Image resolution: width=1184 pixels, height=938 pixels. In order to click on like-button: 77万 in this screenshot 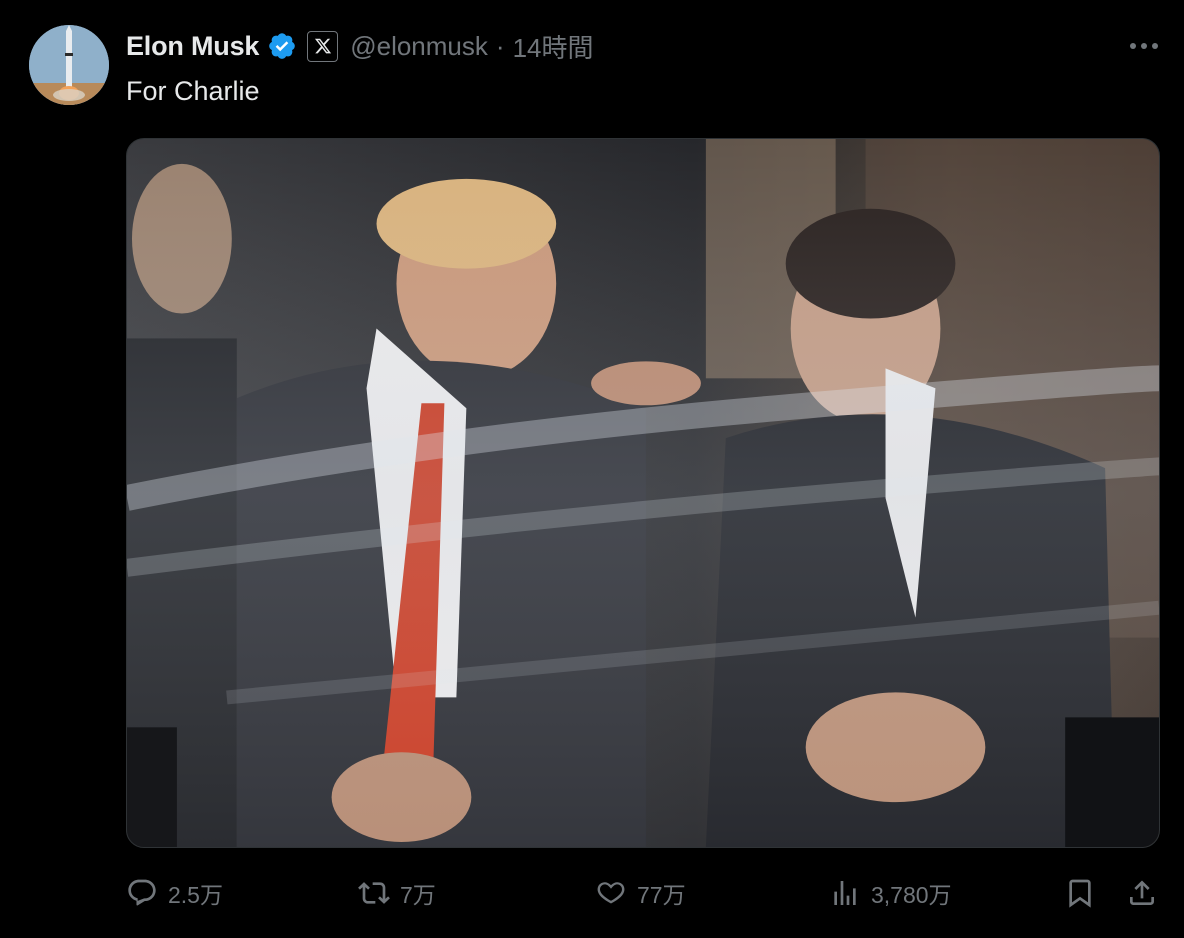, I will do `click(640, 893)`.